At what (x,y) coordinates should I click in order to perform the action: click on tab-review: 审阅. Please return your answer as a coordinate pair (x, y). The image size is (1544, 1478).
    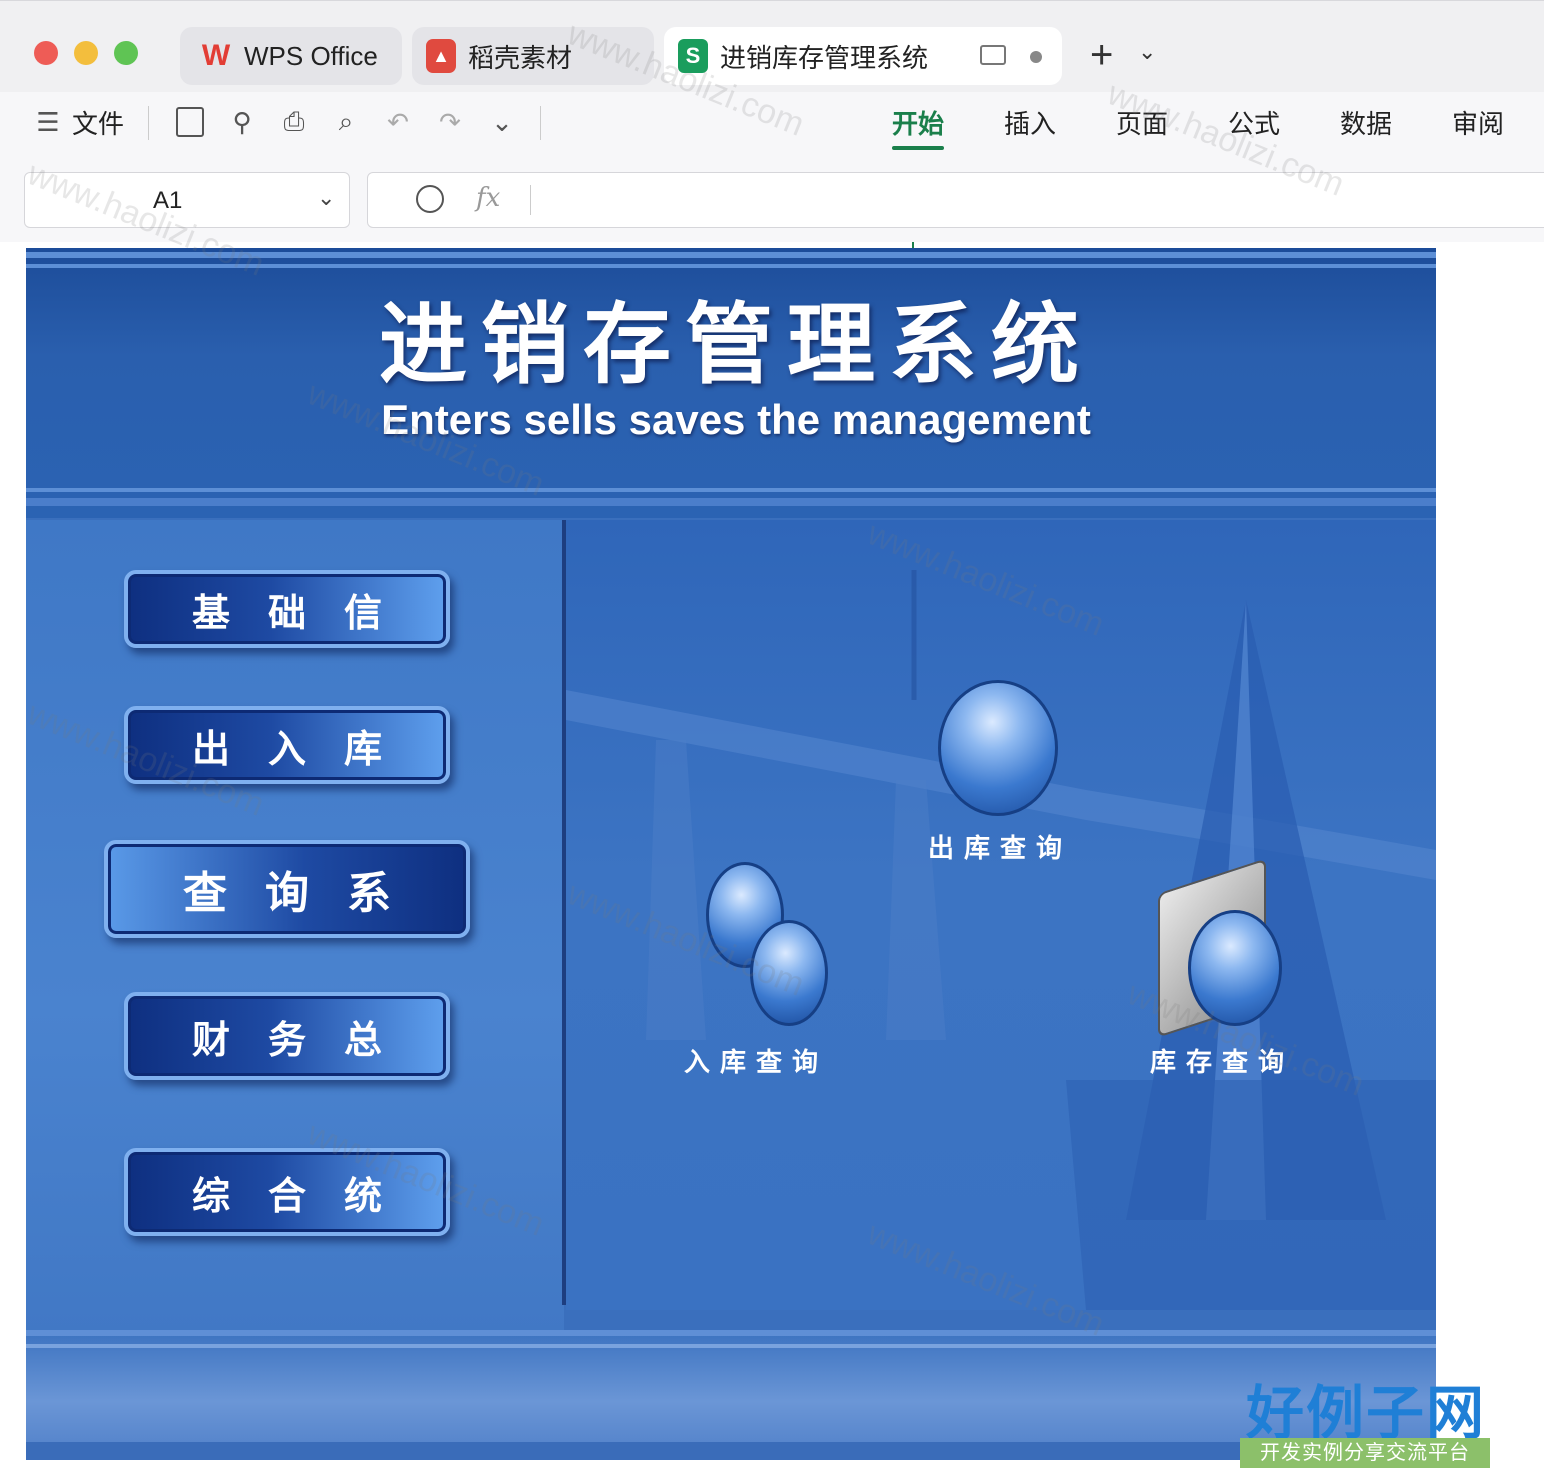
    Looking at the image, I should click on (1478, 122).